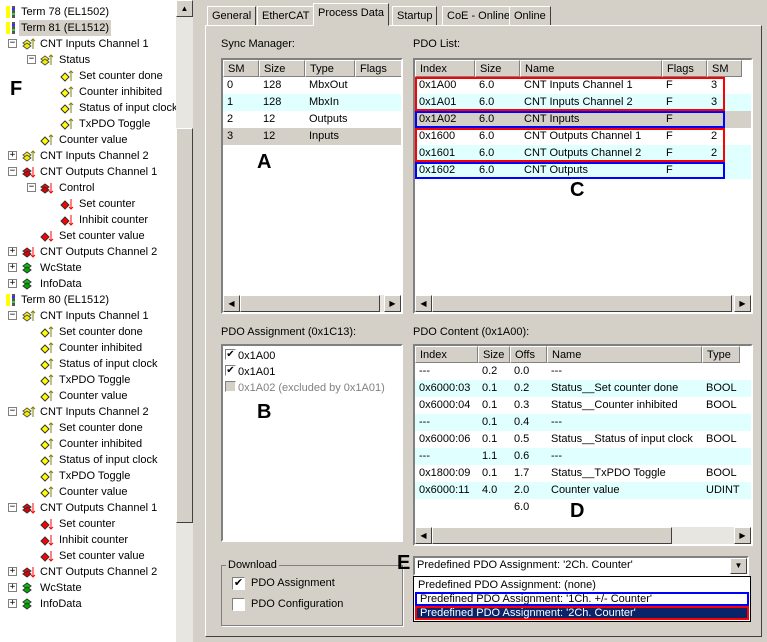 This screenshot has height=642, width=767. Describe the element at coordinates (184, 8) in the screenshot. I see `scroll-up-button: ▲` at that location.